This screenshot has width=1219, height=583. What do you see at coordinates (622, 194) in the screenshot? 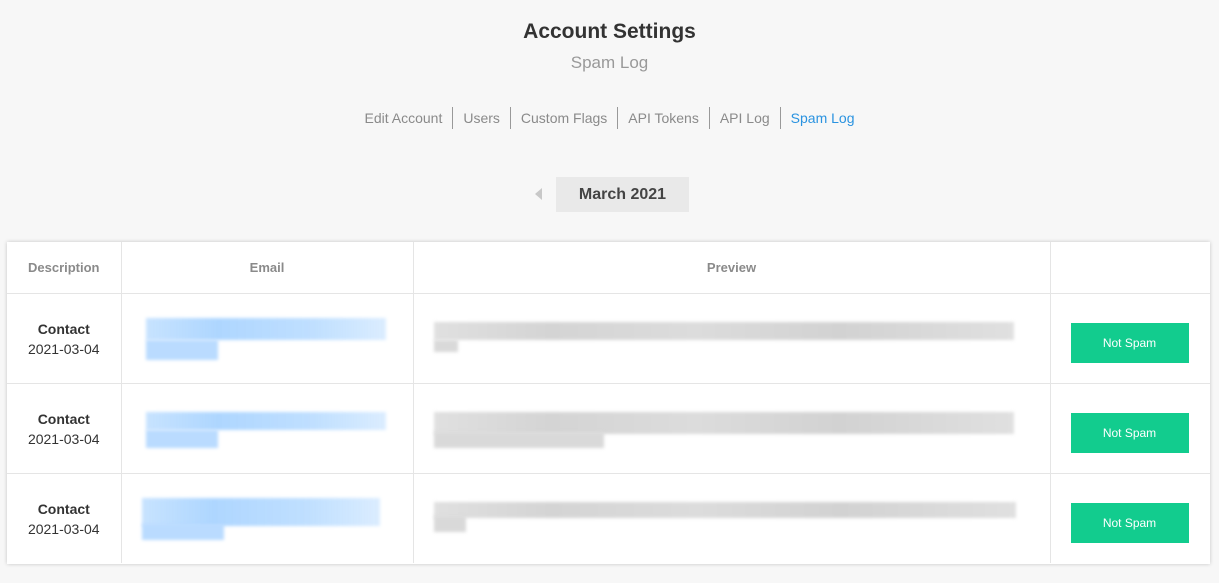
I see `month-label: March 2021` at bounding box center [622, 194].